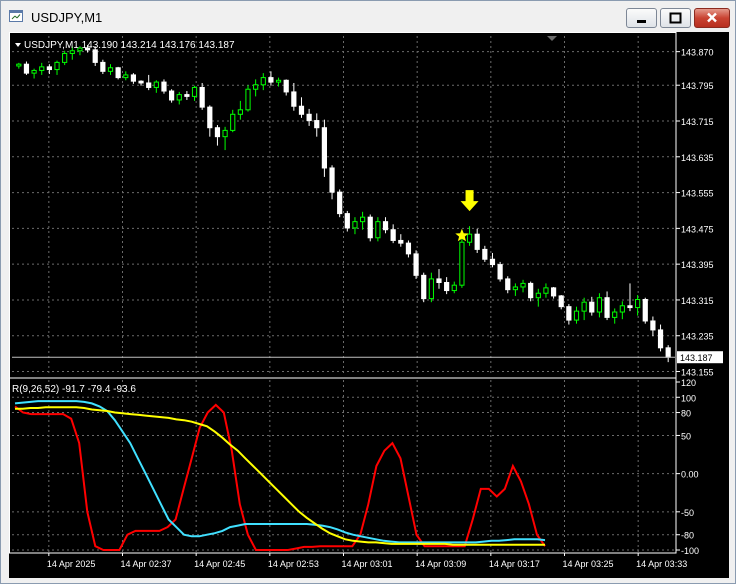  Describe the element at coordinates (440, 564) in the screenshot. I see `time-axis-label: 14 Apr 03:09` at that location.